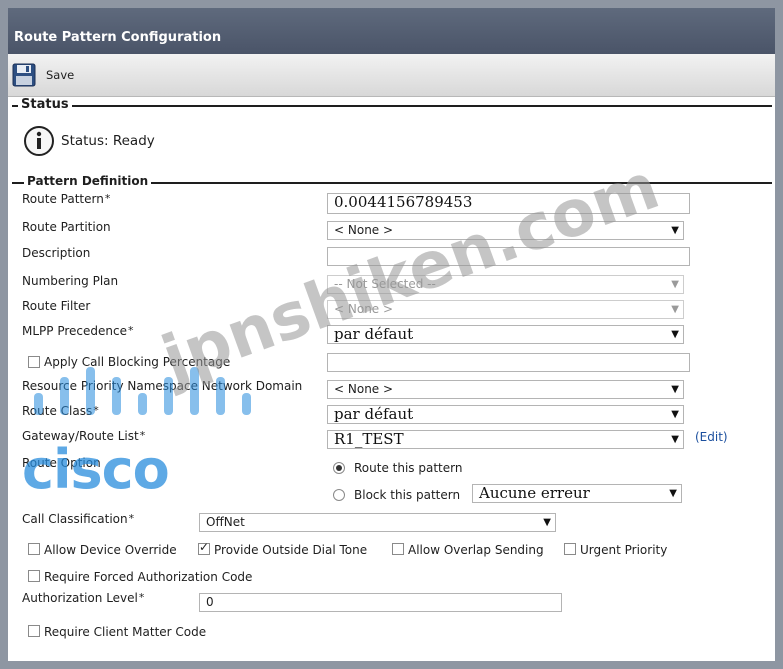 The width and height of the screenshot is (783, 669). Describe the element at coordinates (398, 549) in the screenshot. I see `allow-overlap-sending-checkbox` at that location.